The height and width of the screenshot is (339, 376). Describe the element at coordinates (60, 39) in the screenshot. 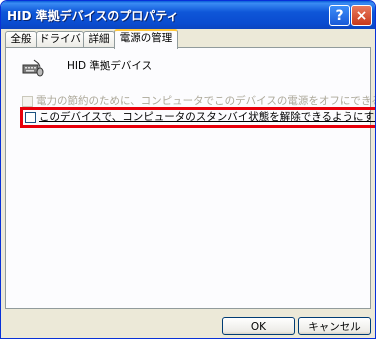

I see `tab-driver: ドライバ` at that location.